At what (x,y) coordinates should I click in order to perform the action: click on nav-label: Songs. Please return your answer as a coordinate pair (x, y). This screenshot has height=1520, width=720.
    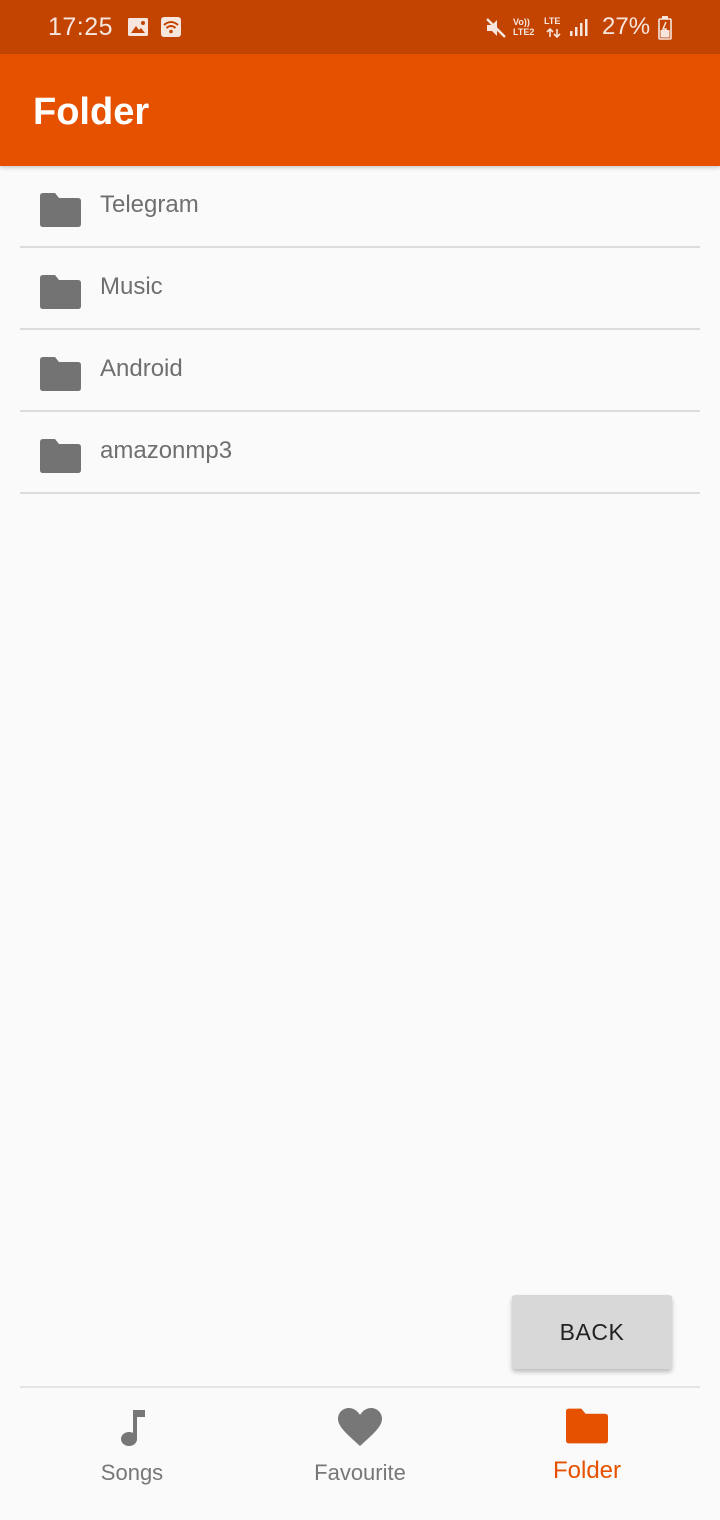
    Looking at the image, I should click on (132, 1472).